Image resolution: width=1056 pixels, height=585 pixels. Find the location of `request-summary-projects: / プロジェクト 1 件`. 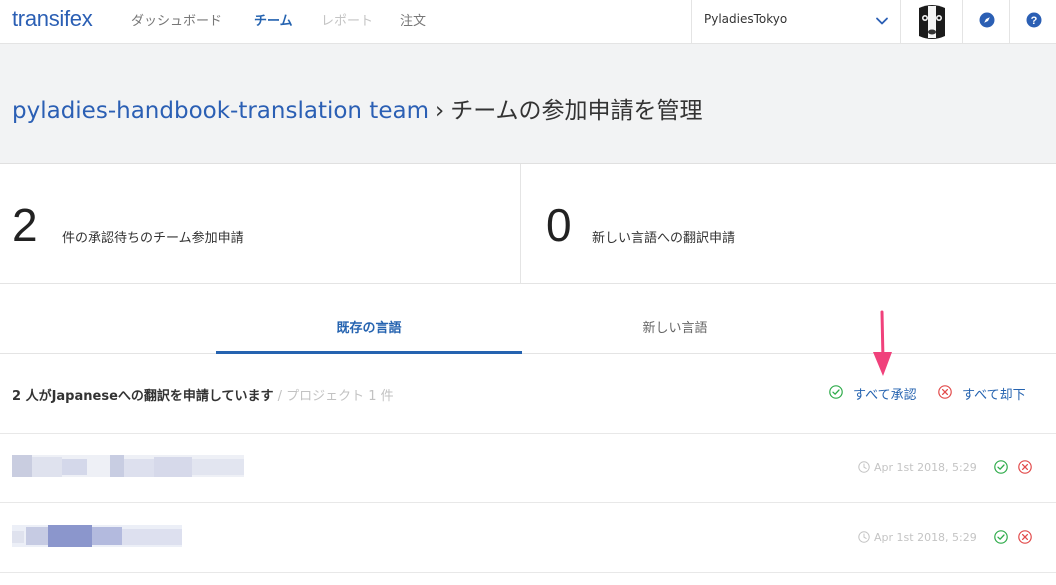

request-summary-projects: / プロジェクト 1 件 is located at coordinates (333, 396).